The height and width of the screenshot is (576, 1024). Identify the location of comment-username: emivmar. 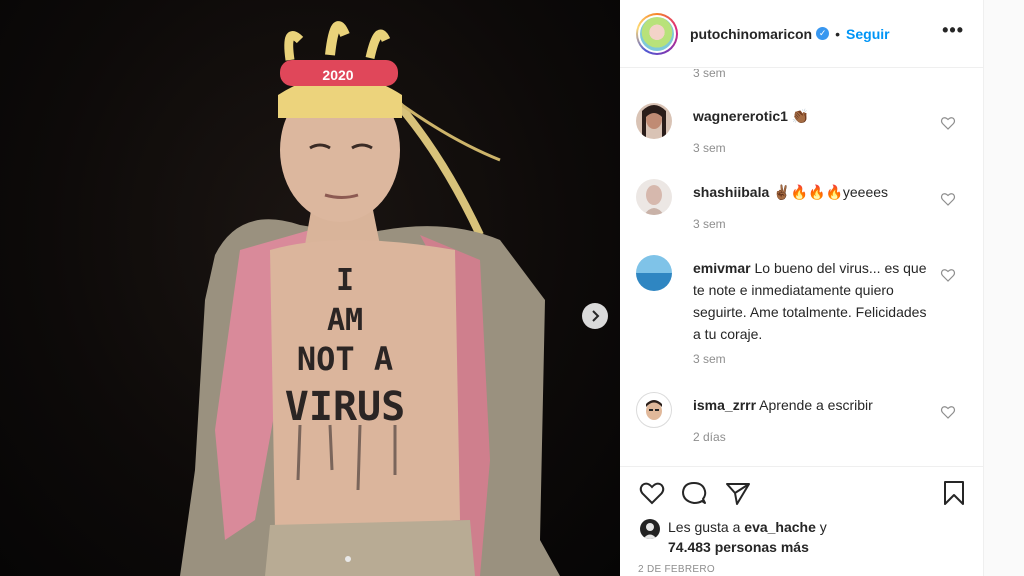
(722, 268).